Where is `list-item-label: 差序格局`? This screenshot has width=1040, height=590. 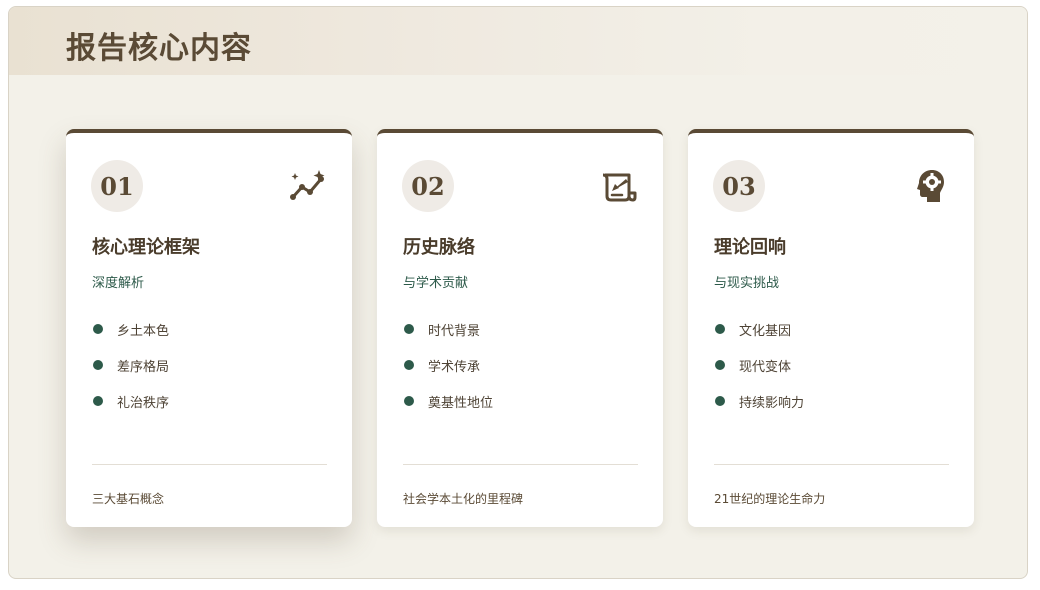
list-item-label: 差序格局 is located at coordinates (143, 367).